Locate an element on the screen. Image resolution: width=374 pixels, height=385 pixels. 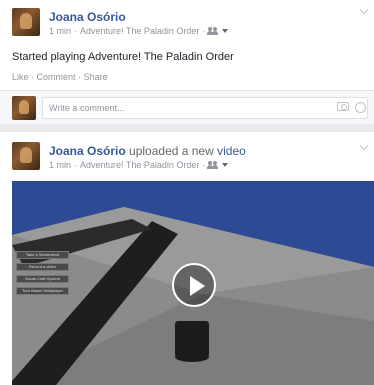
like-button: Like is located at coordinates (20, 77).